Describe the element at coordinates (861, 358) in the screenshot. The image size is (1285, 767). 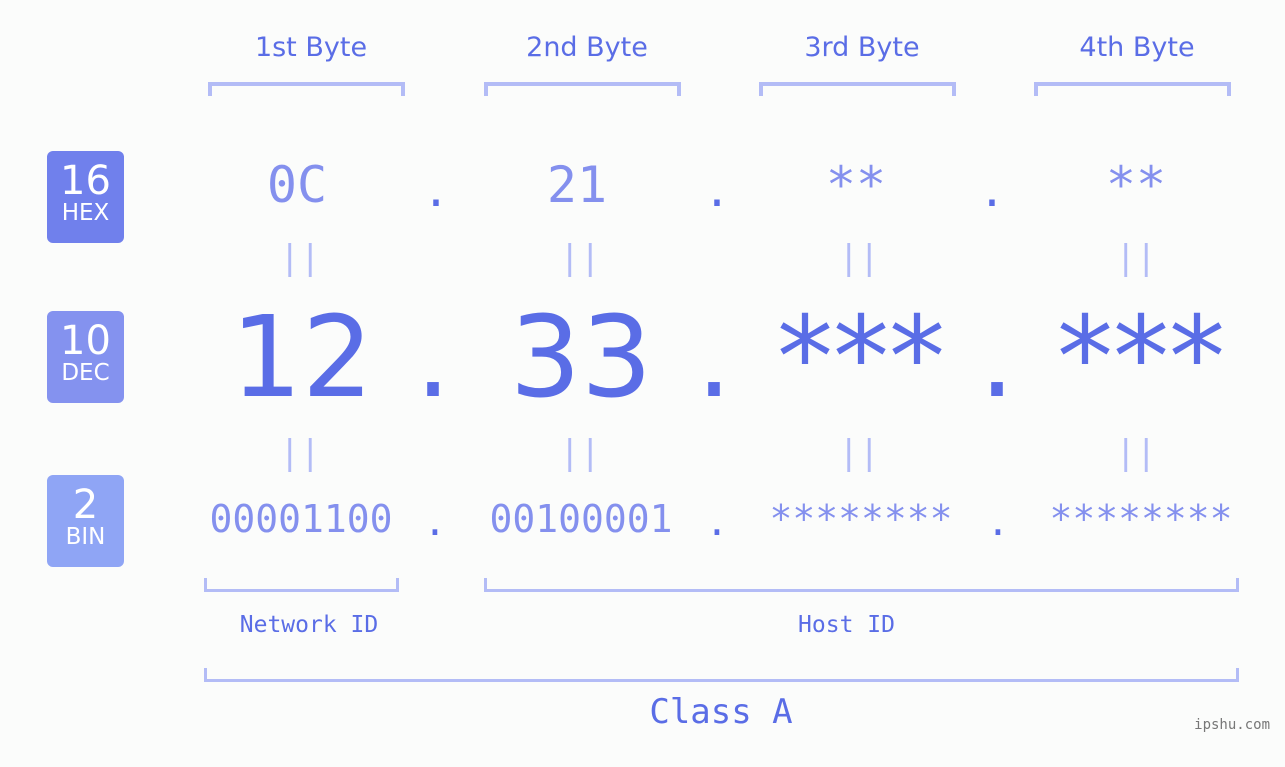
I see `dec-value-3: ***` at that location.